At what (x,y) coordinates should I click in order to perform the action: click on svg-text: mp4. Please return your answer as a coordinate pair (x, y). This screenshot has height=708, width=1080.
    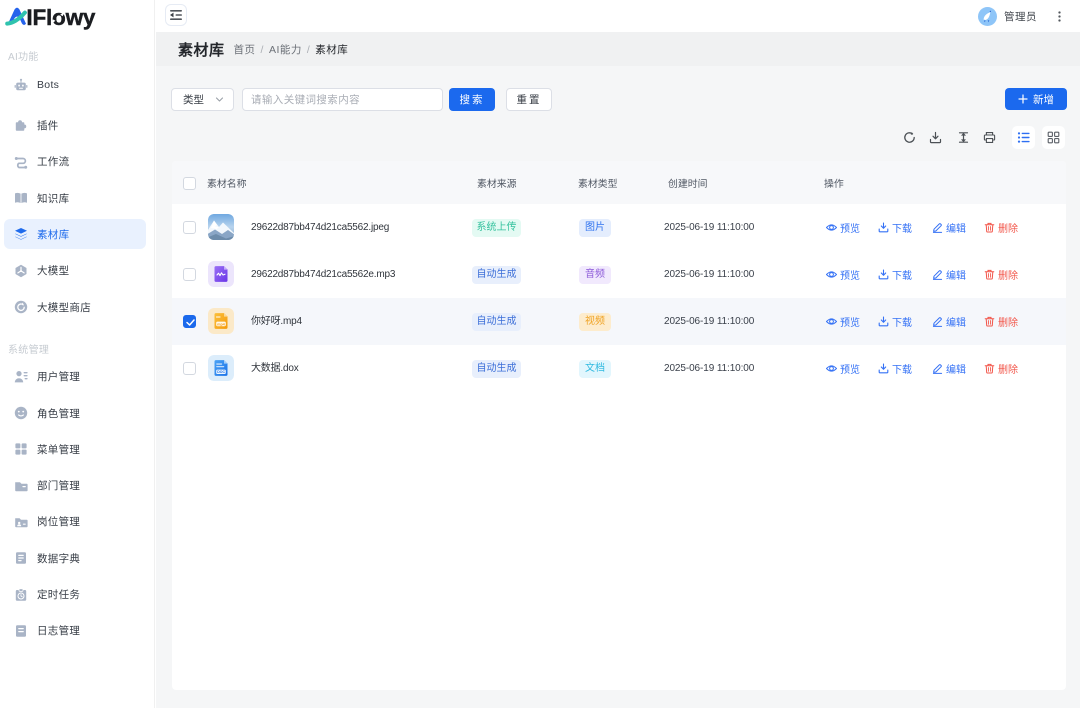
    Looking at the image, I should click on (220, 324).